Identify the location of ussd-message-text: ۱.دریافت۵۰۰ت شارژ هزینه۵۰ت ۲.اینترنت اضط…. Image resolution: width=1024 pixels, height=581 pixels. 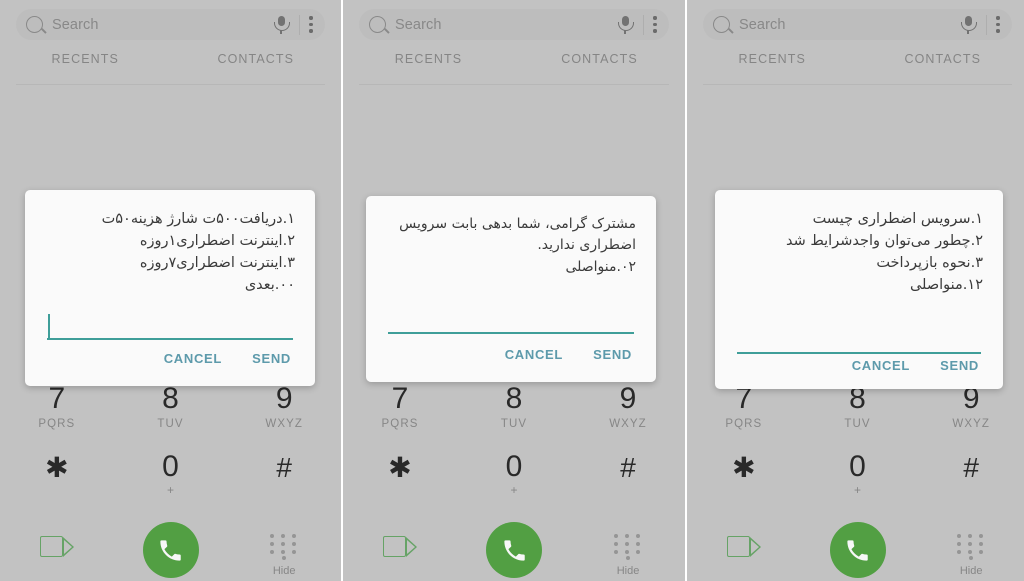
(198, 252).